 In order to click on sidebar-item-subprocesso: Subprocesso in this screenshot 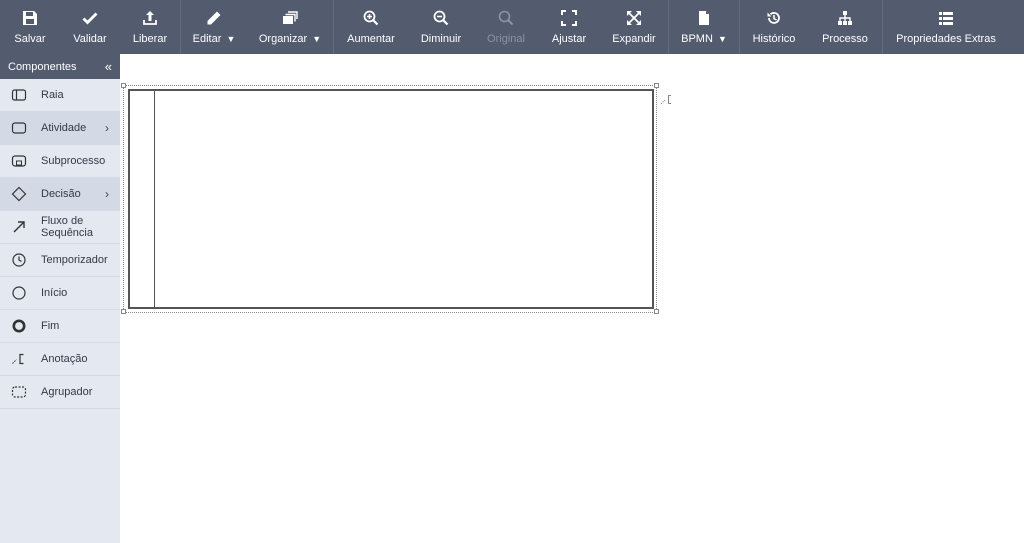, I will do `click(60, 161)`.